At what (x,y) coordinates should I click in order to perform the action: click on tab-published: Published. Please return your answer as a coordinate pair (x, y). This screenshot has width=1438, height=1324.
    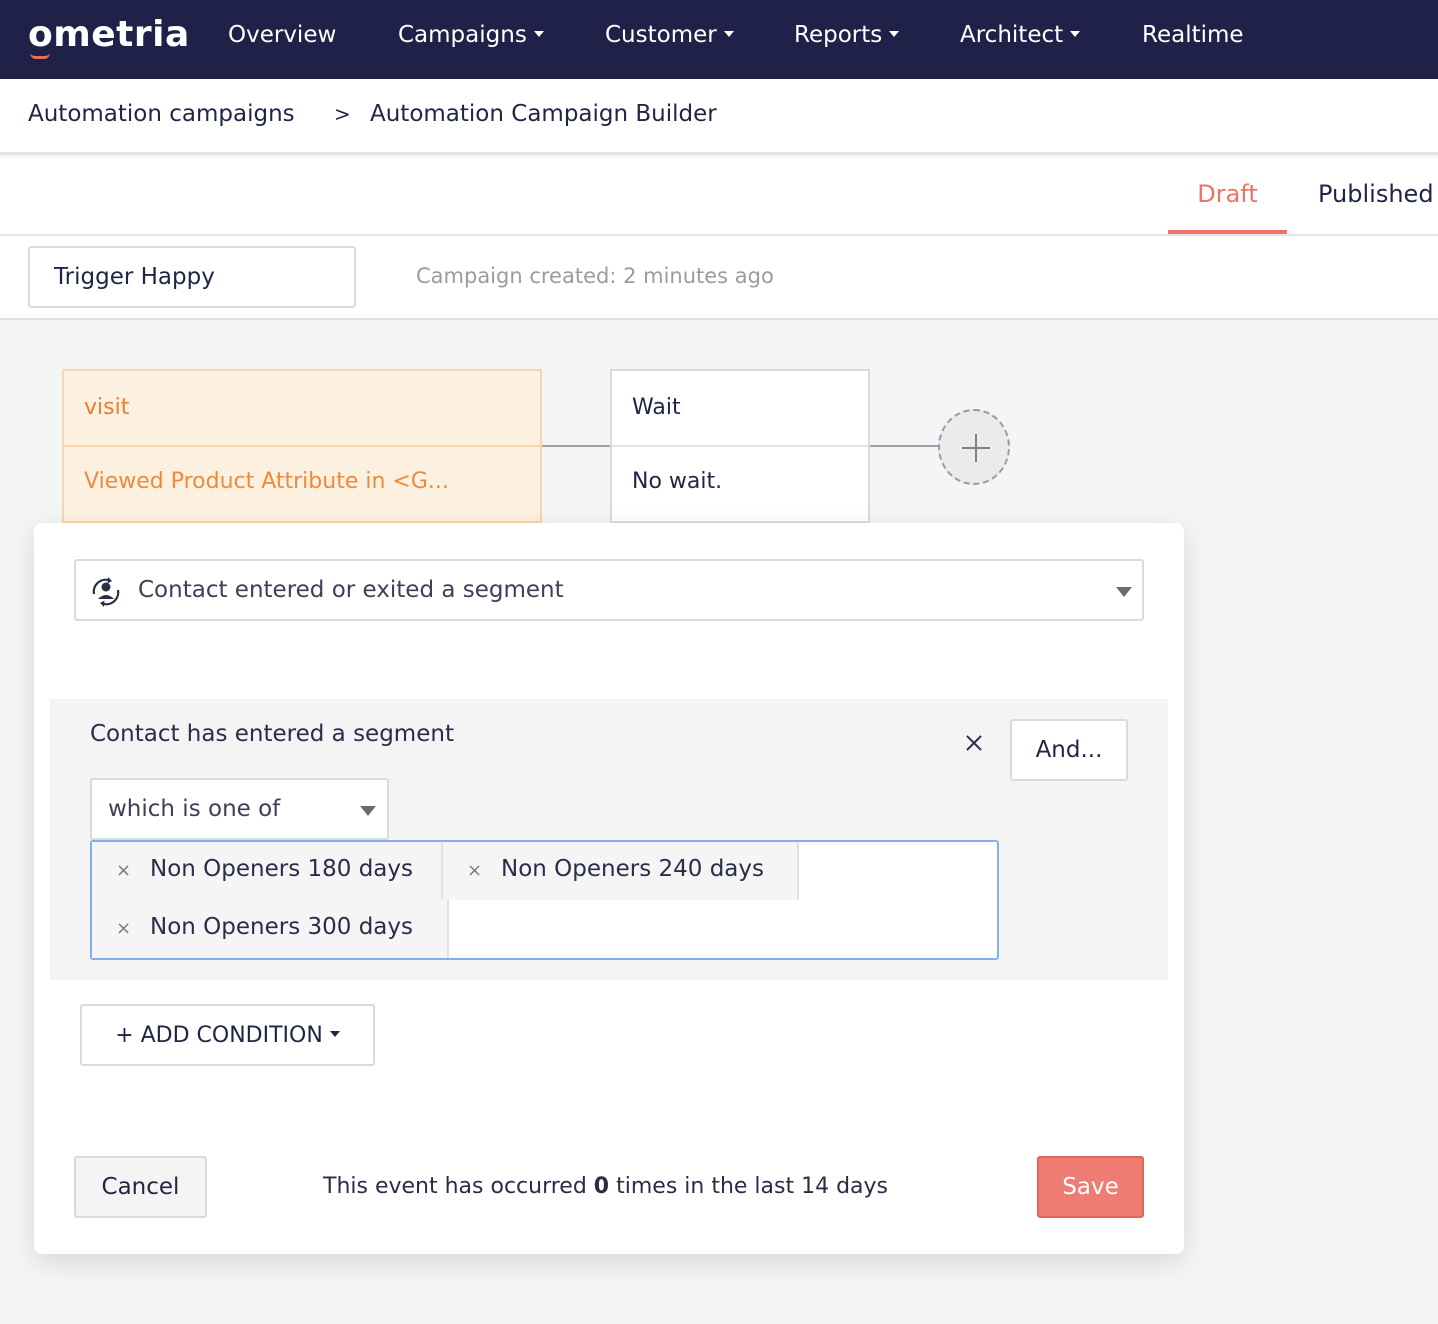
    Looking at the image, I should click on (1376, 194).